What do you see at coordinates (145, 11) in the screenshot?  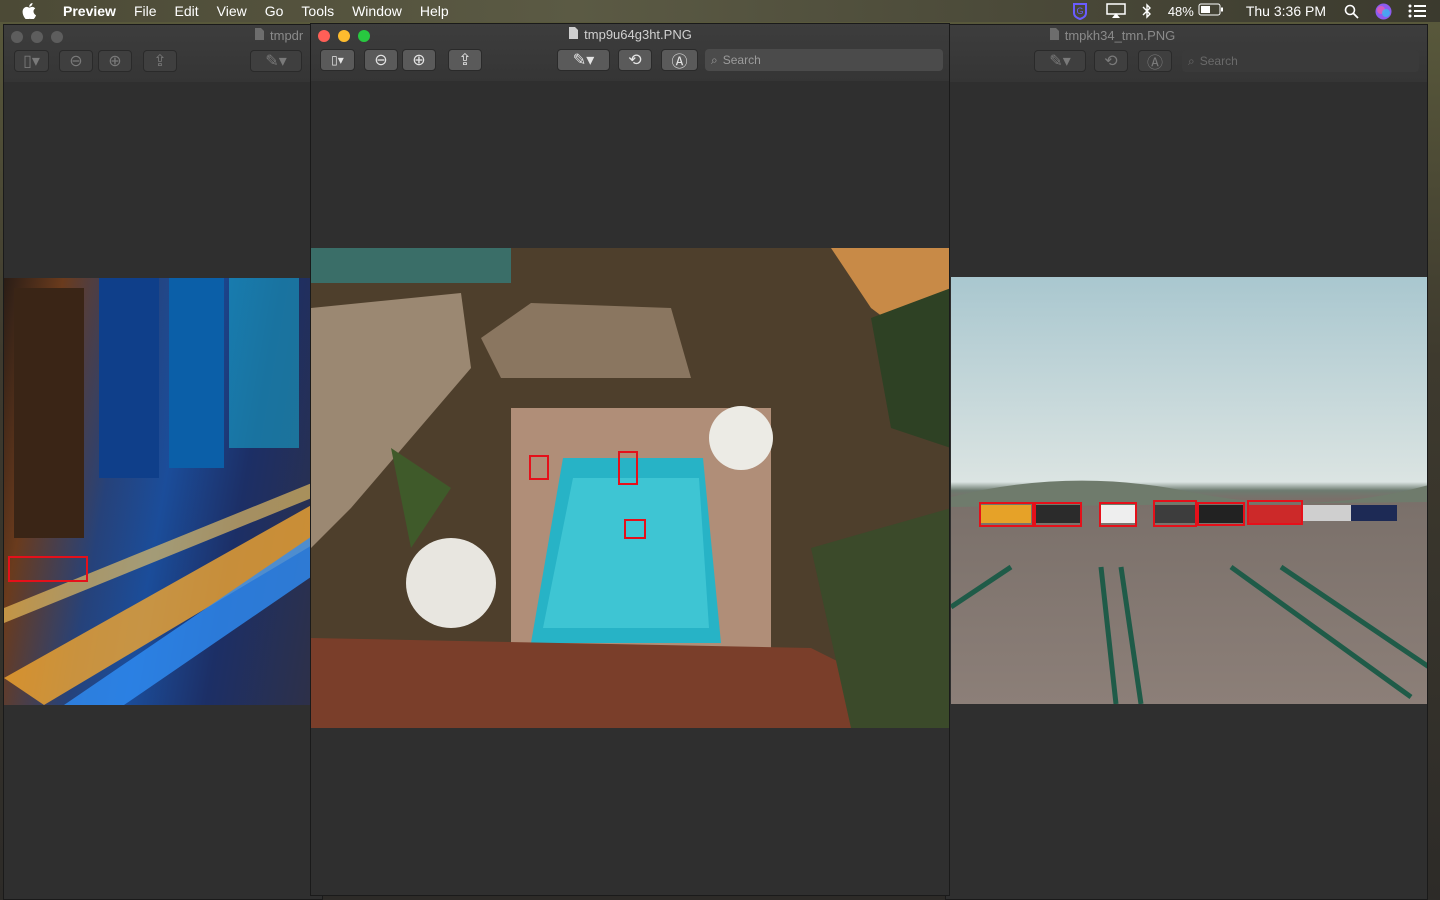 I see `menu-file: File` at bounding box center [145, 11].